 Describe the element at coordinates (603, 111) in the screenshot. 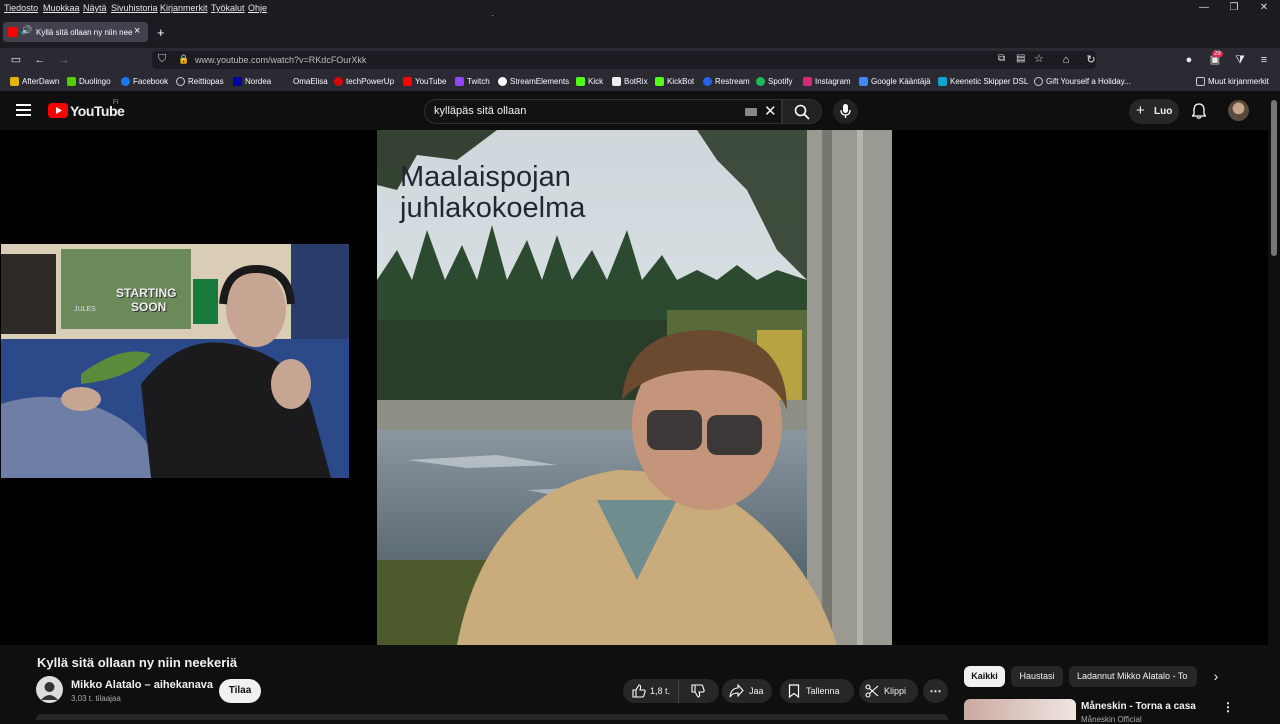

I see `search-box: kylläpäs sitä ollaan ✕` at that location.